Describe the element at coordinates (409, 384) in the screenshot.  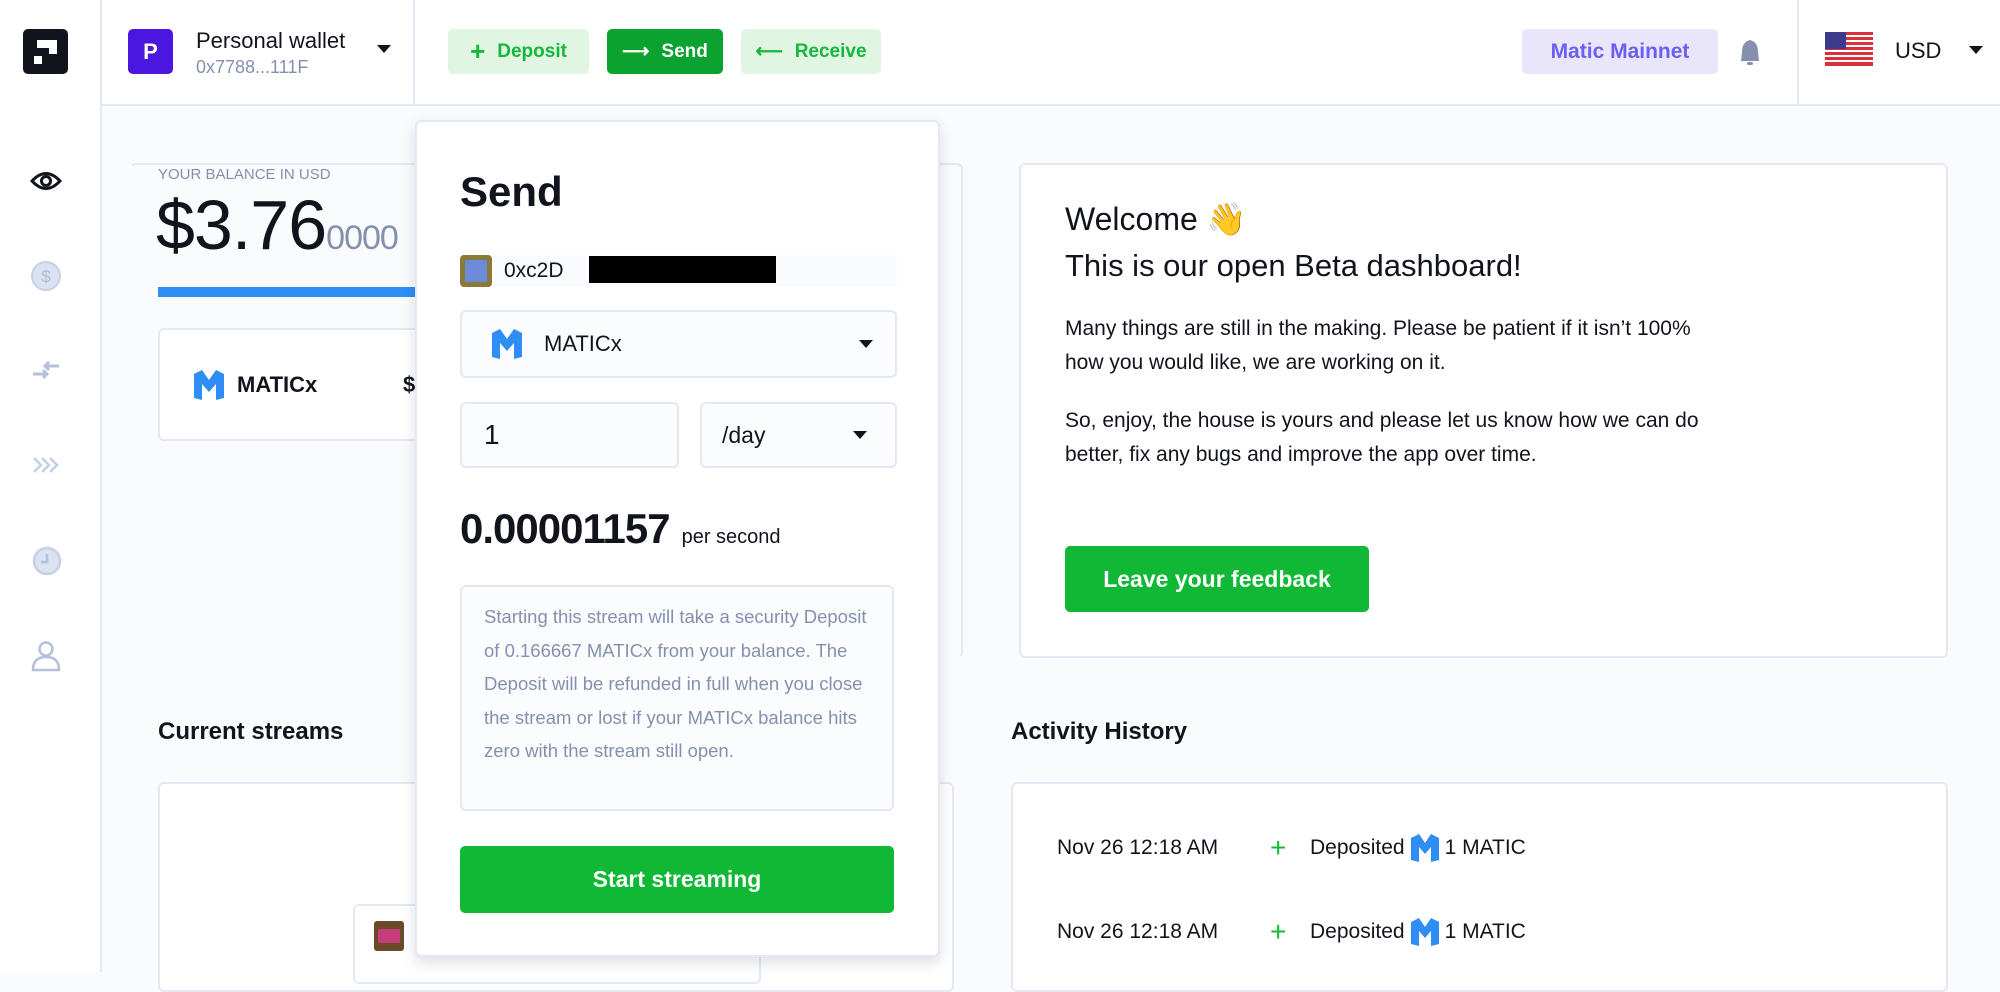
I see `token-value: $` at that location.